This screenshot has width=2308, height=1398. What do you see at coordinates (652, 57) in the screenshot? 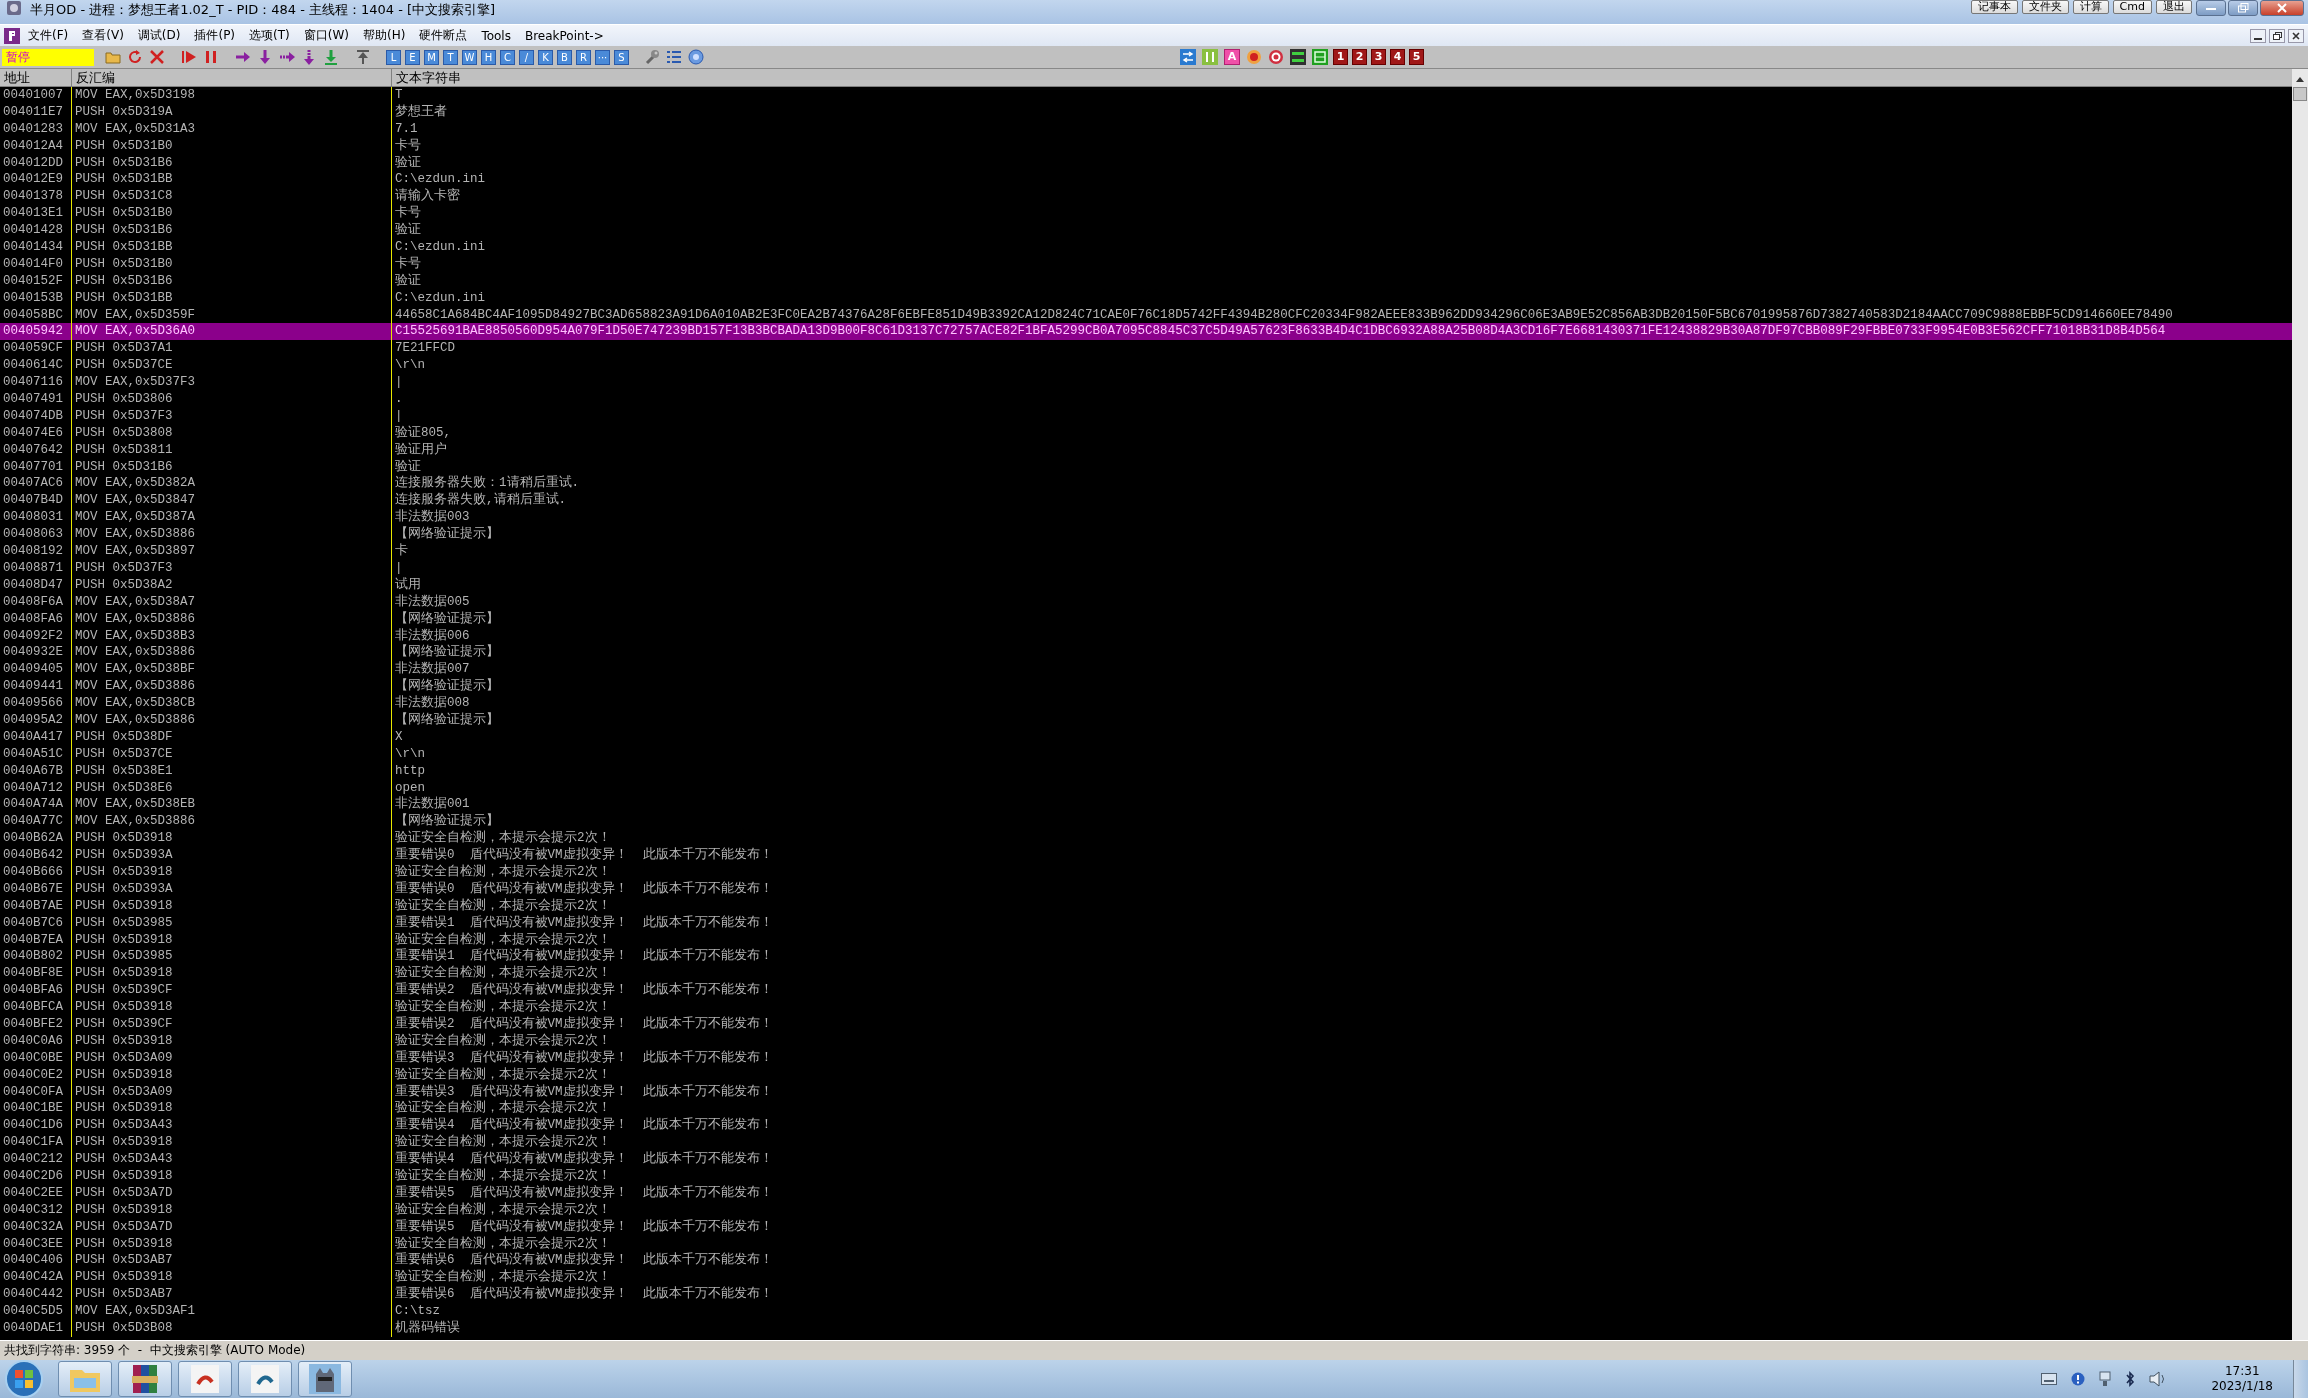
I see `wrench-icon` at bounding box center [652, 57].